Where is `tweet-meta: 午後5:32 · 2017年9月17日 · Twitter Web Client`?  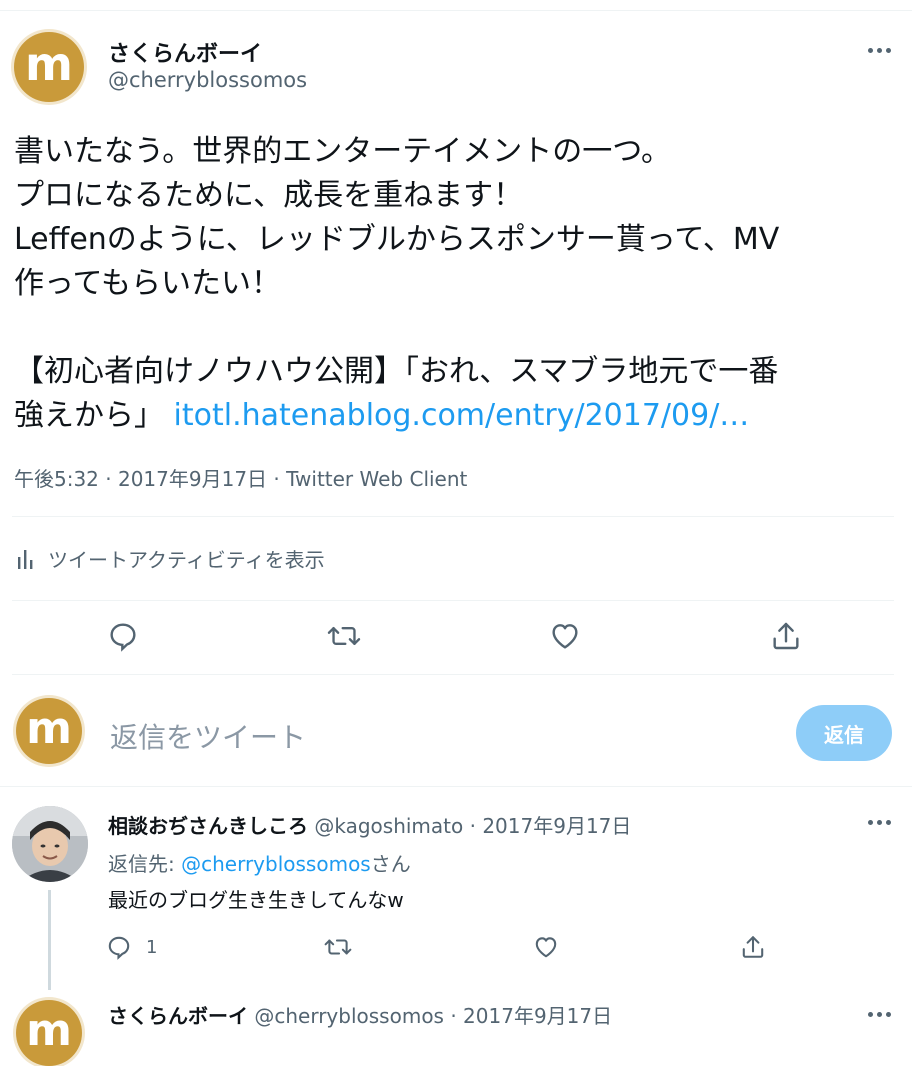 tweet-meta: 午後5:32 · 2017年9月17日 · Twitter Web Client is located at coordinates (241, 479).